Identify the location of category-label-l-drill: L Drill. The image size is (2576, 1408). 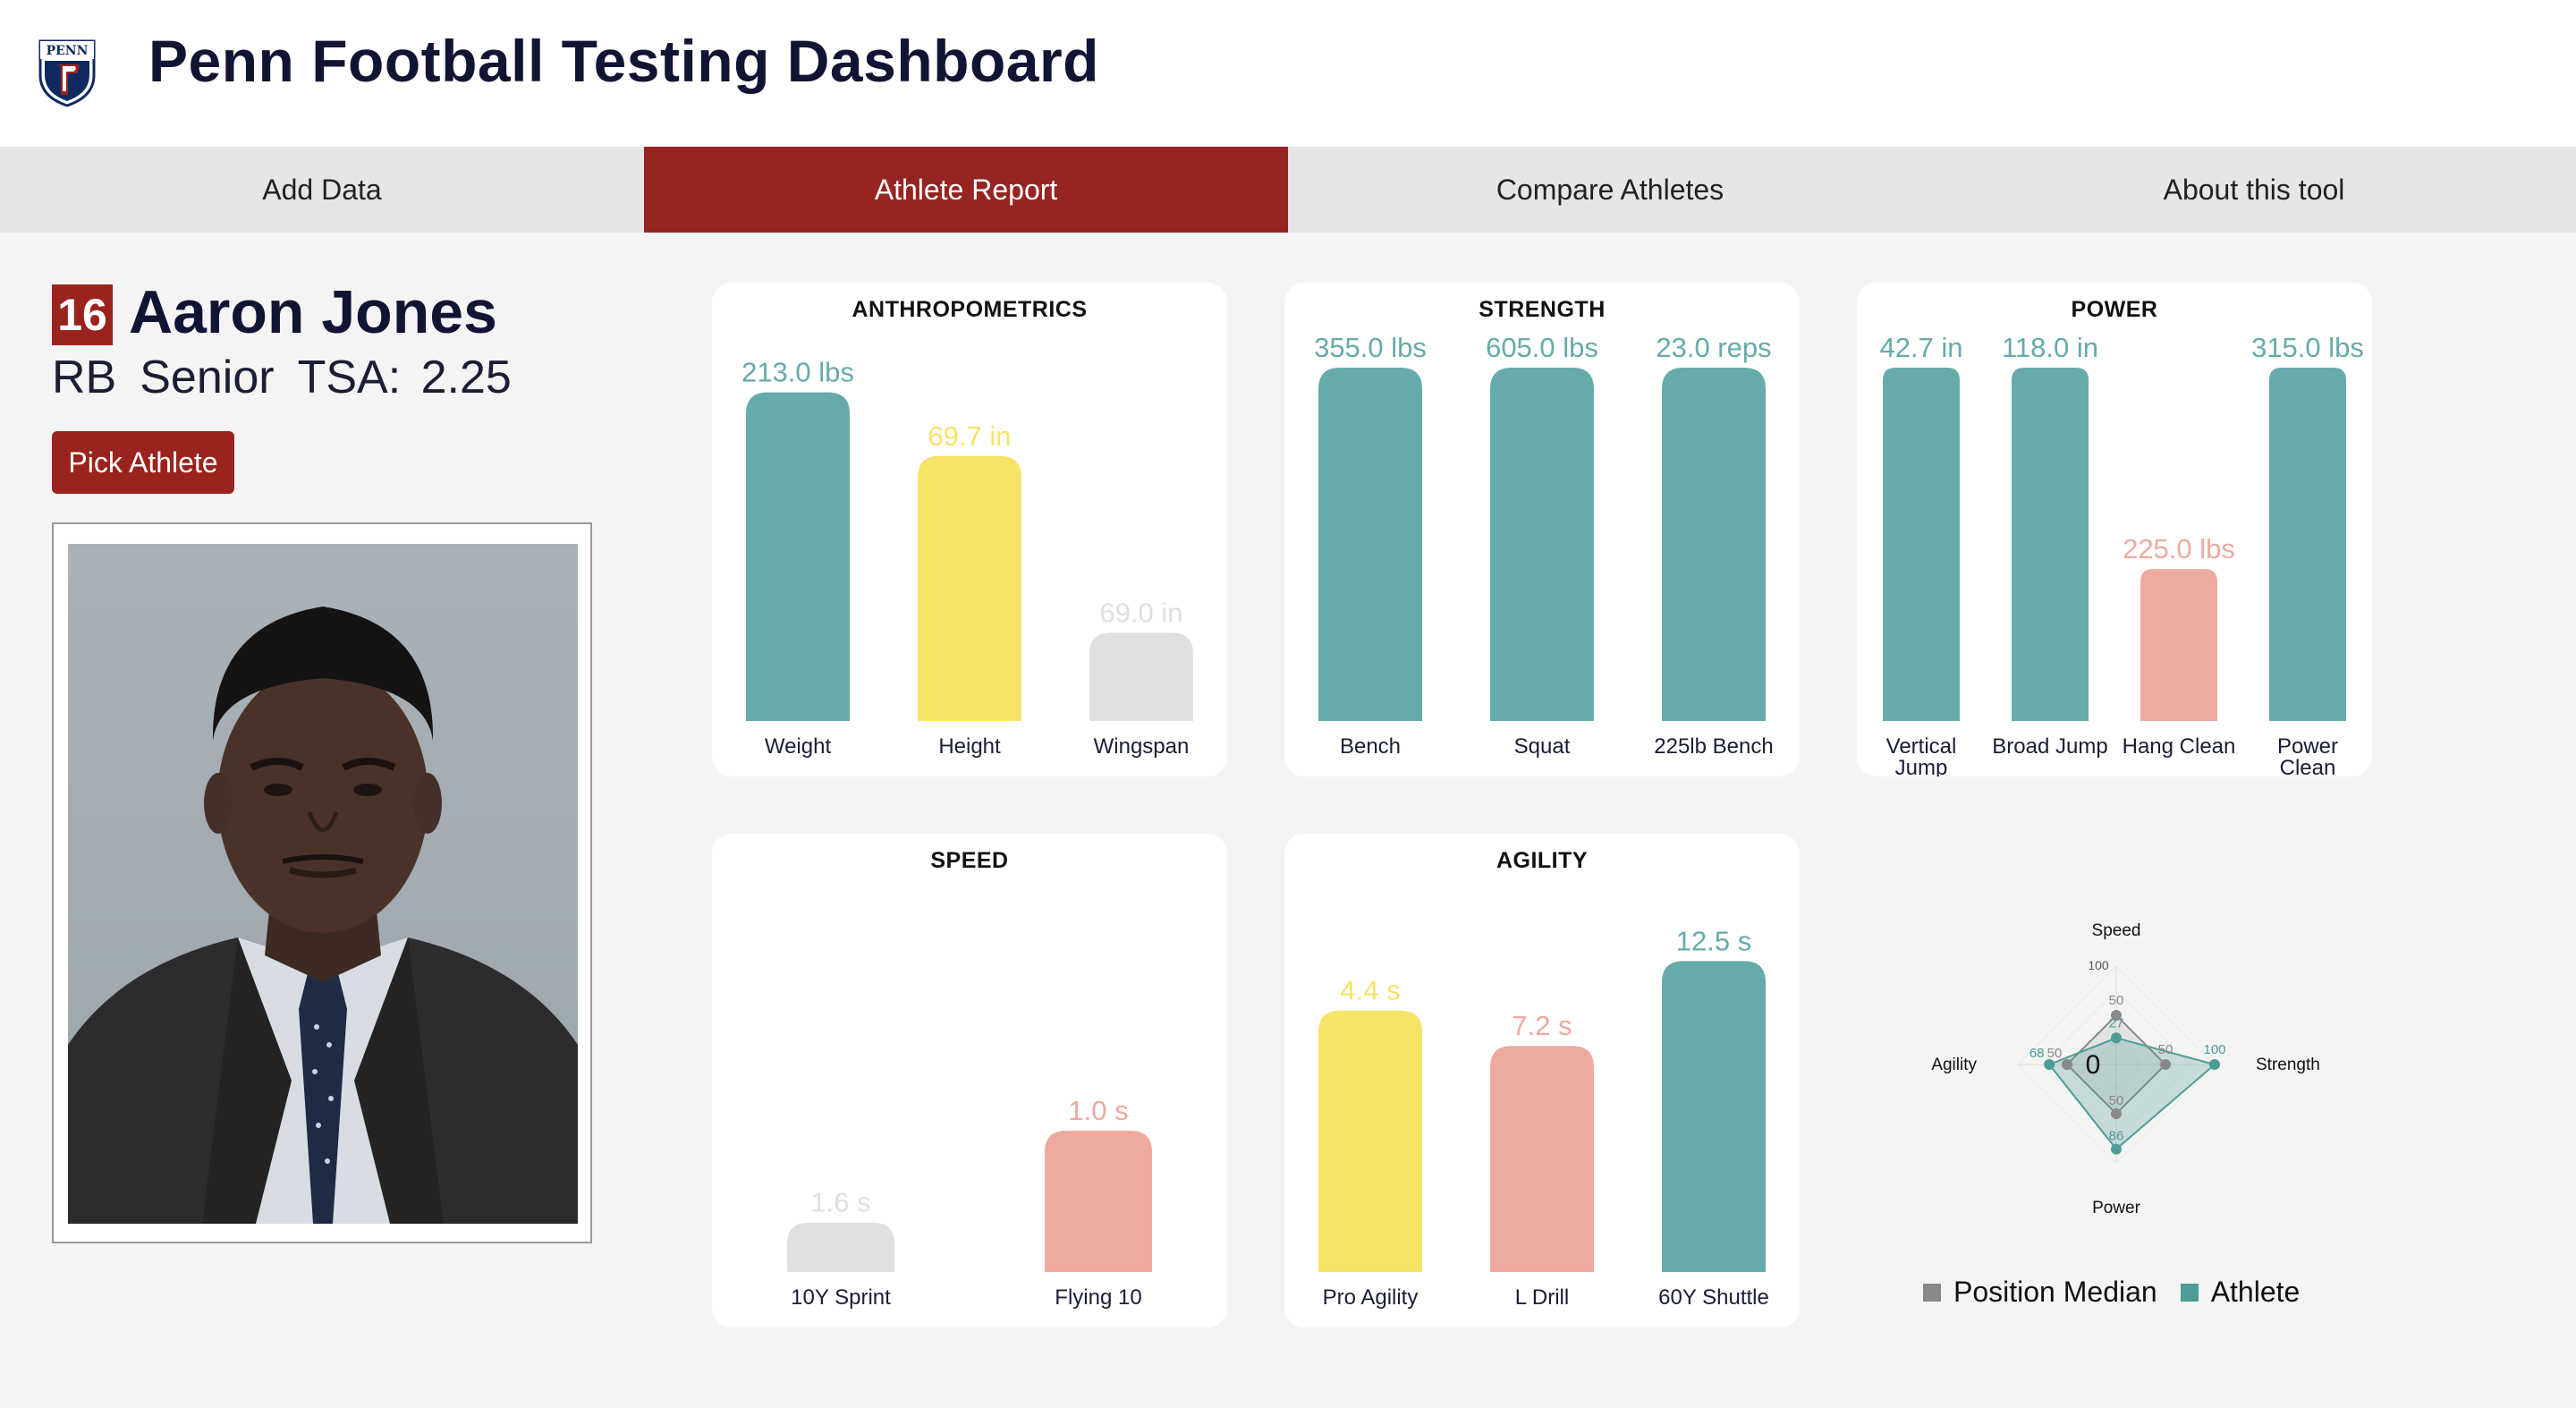
(1542, 1297).